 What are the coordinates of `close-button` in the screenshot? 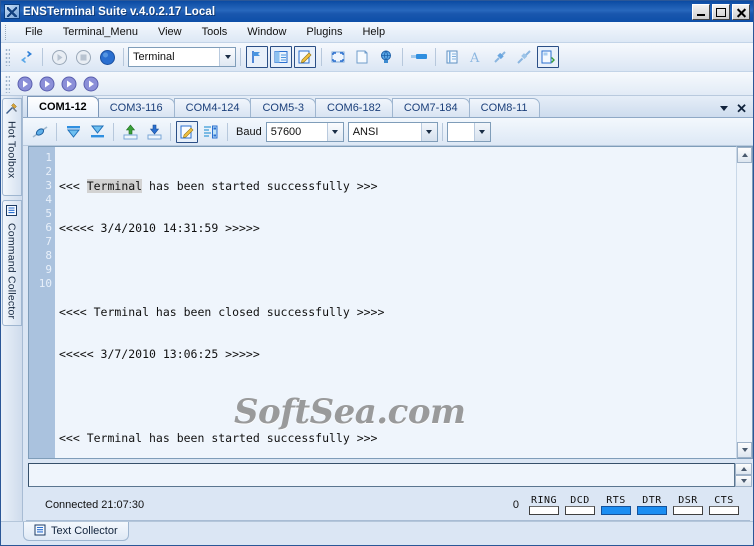 It's located at (741, 11).